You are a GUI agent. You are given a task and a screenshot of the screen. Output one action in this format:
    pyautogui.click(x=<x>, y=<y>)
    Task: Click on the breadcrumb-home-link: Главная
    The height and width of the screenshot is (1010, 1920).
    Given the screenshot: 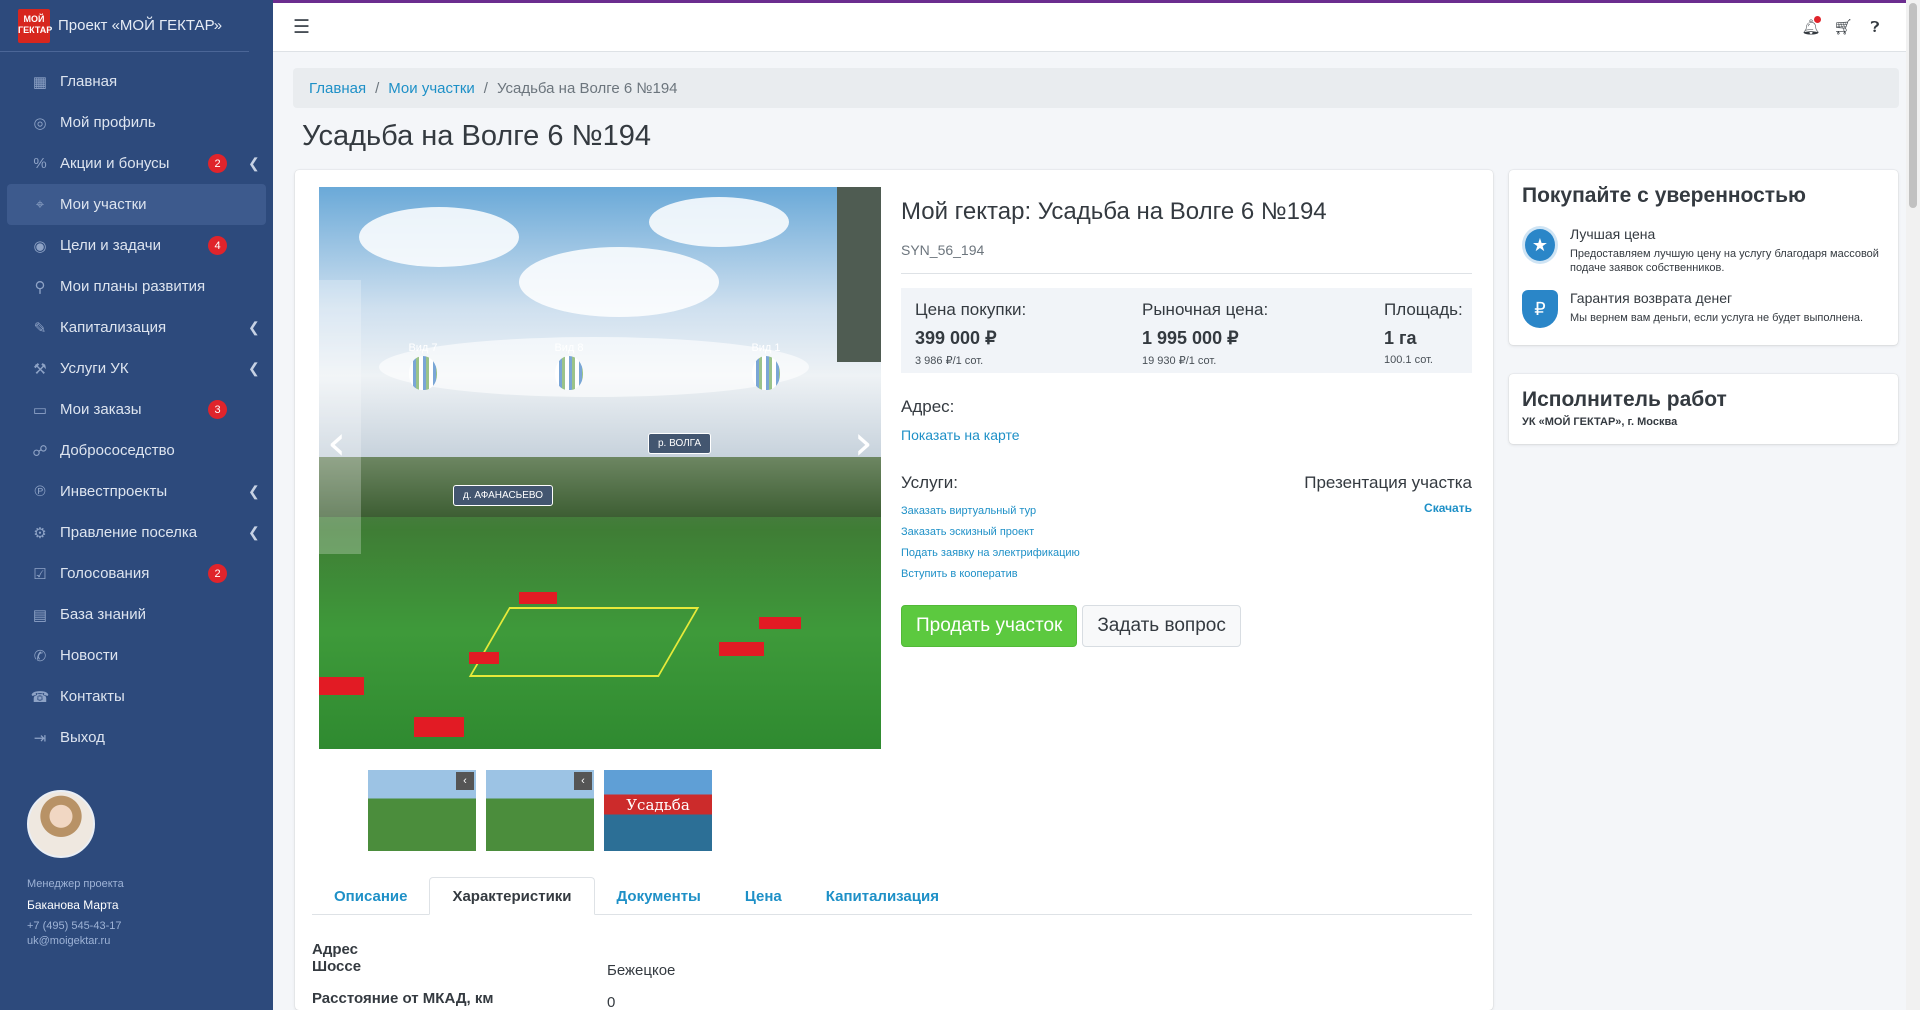 What is the action you would take?
    pyautogui.click(x=337, y=88)
    